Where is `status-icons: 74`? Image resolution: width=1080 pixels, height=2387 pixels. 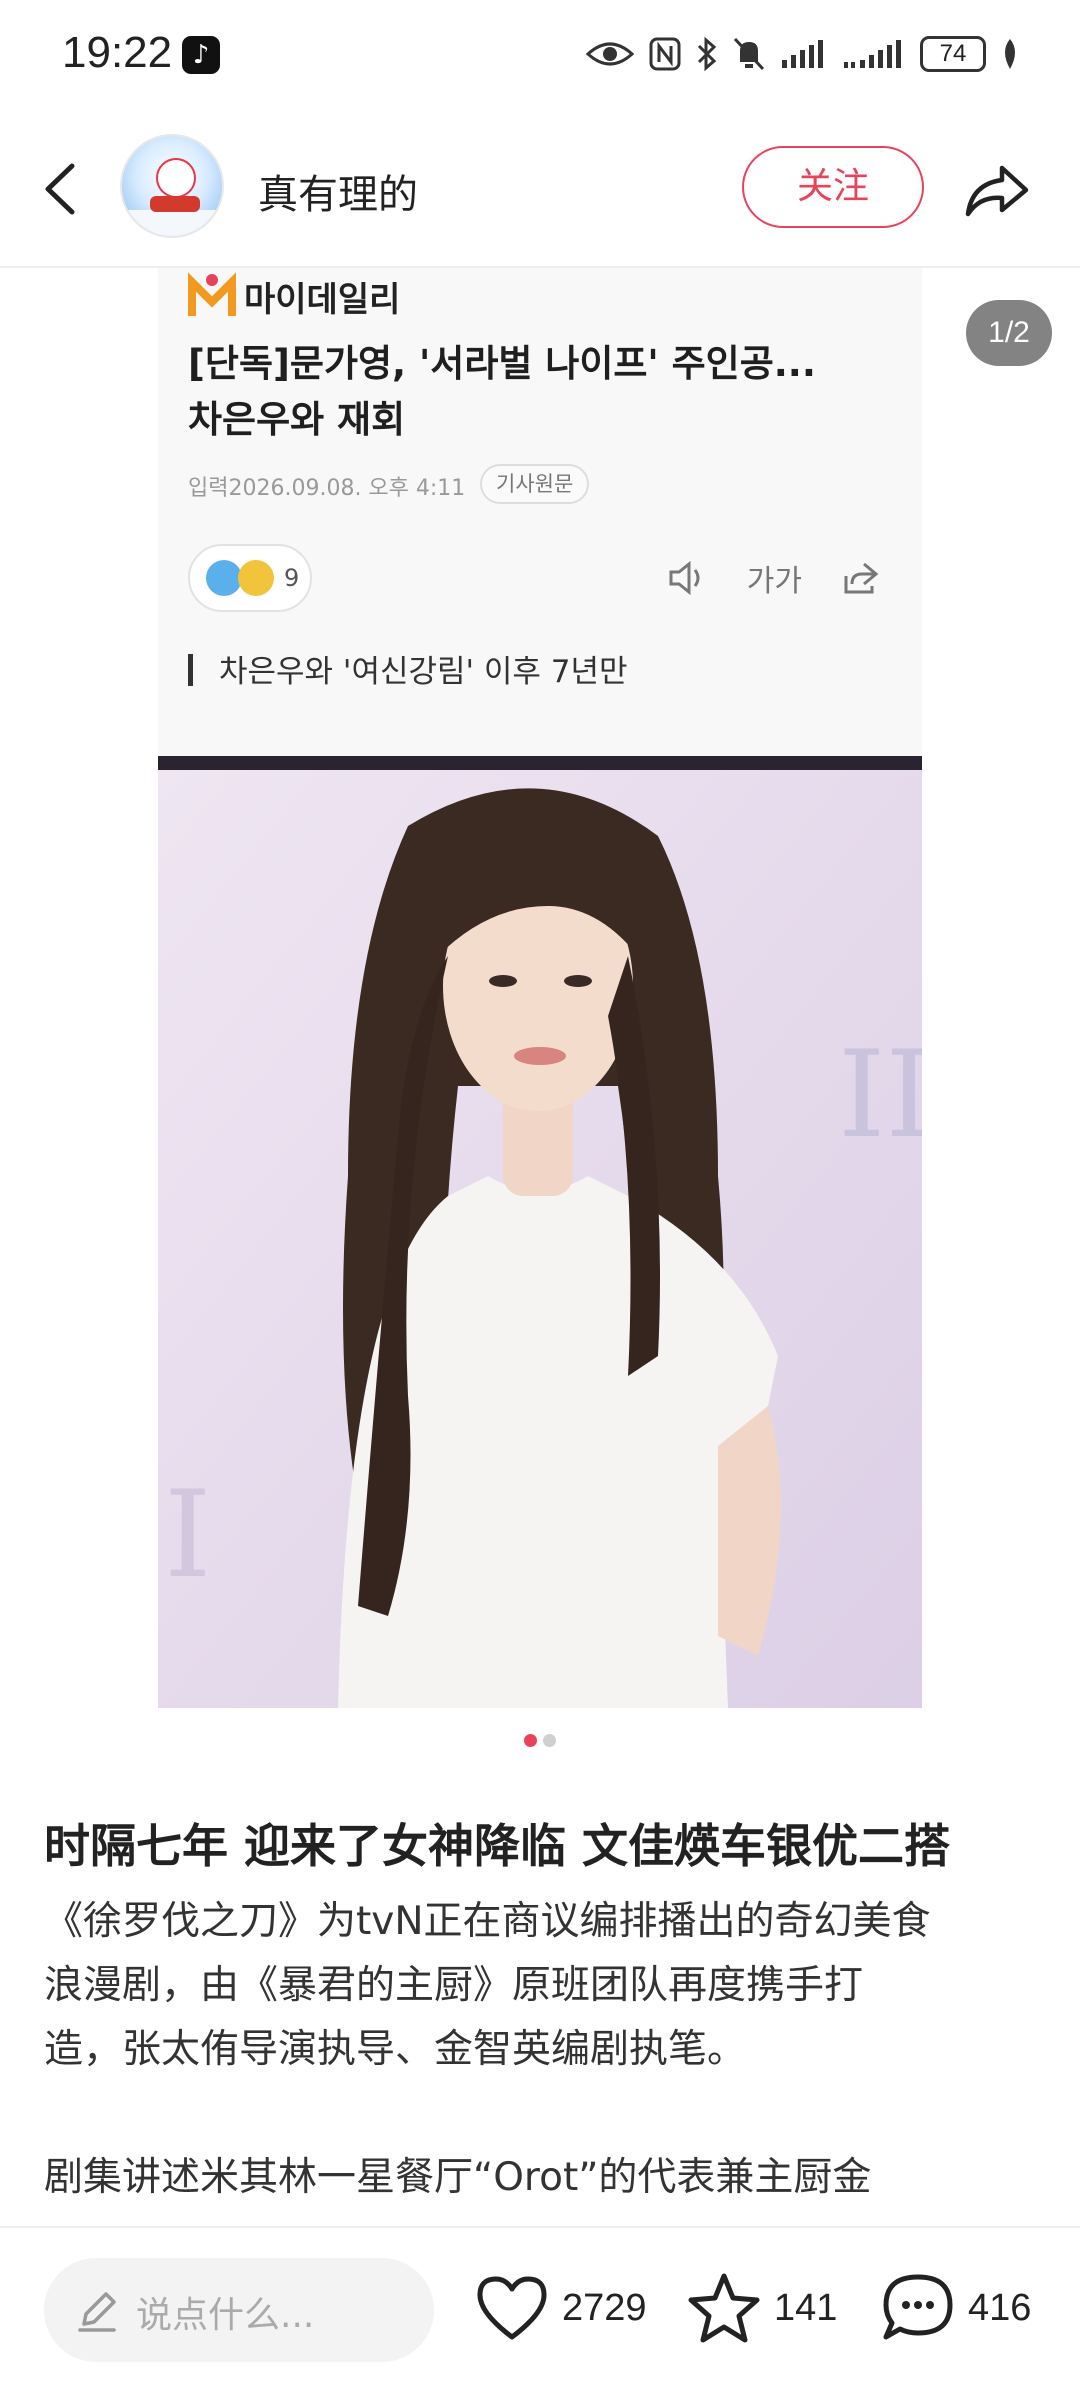
status-icons: 74 is located at coordinates (803, 54).